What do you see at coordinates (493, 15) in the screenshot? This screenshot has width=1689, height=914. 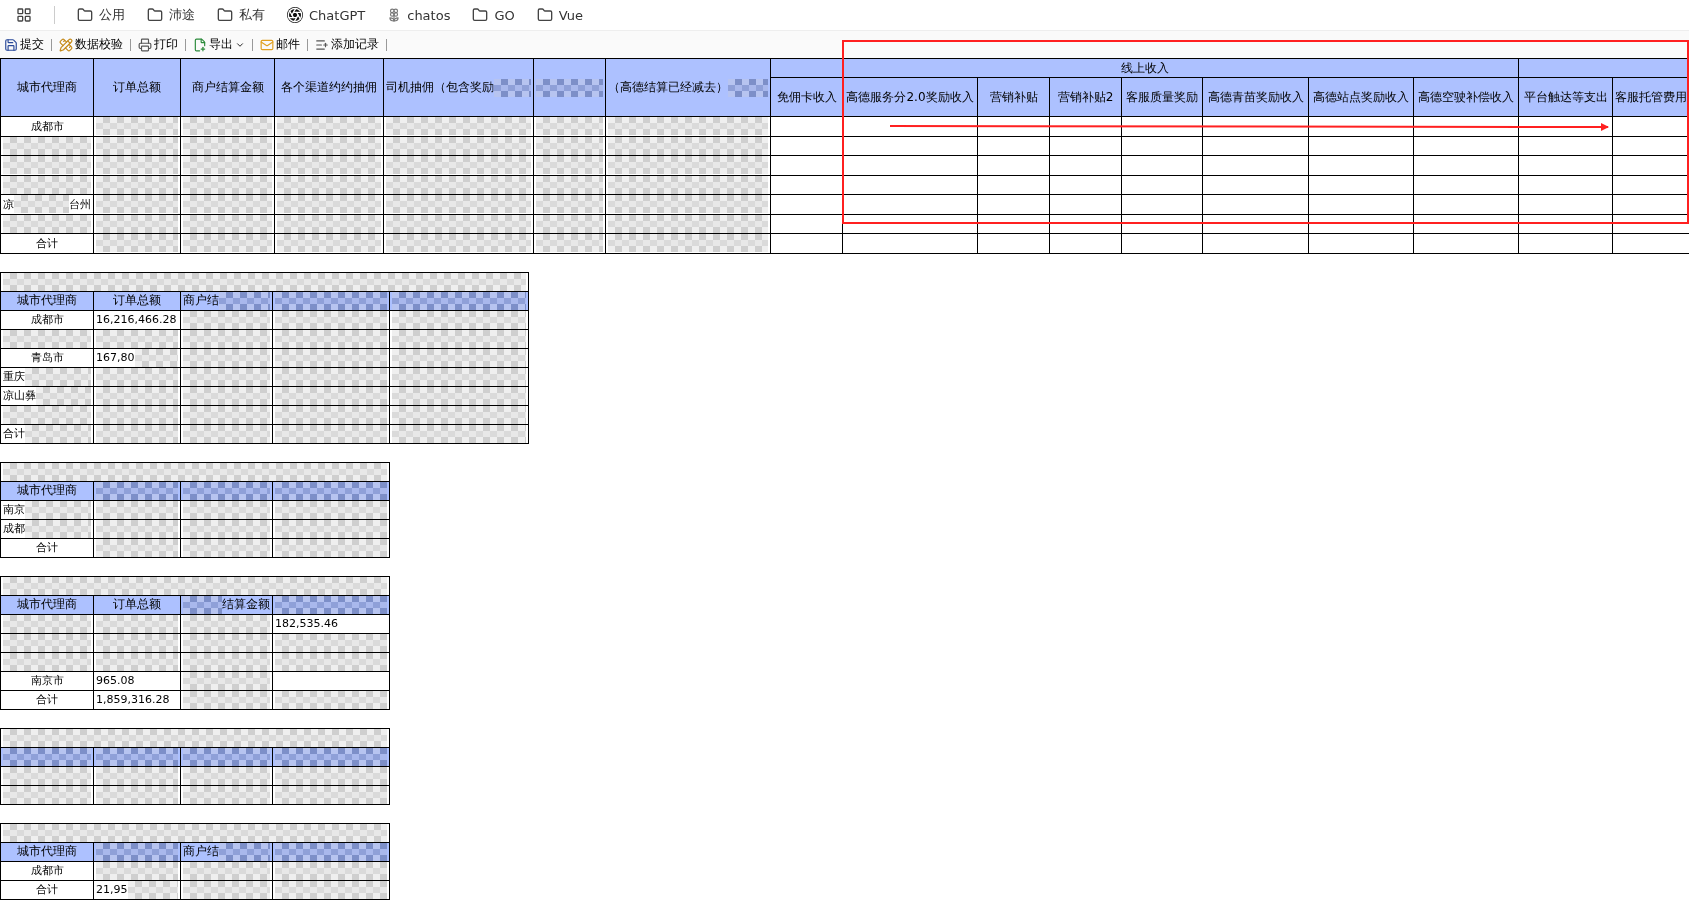 I see `bookmark-link: GO` at bounding box center [493, 15].